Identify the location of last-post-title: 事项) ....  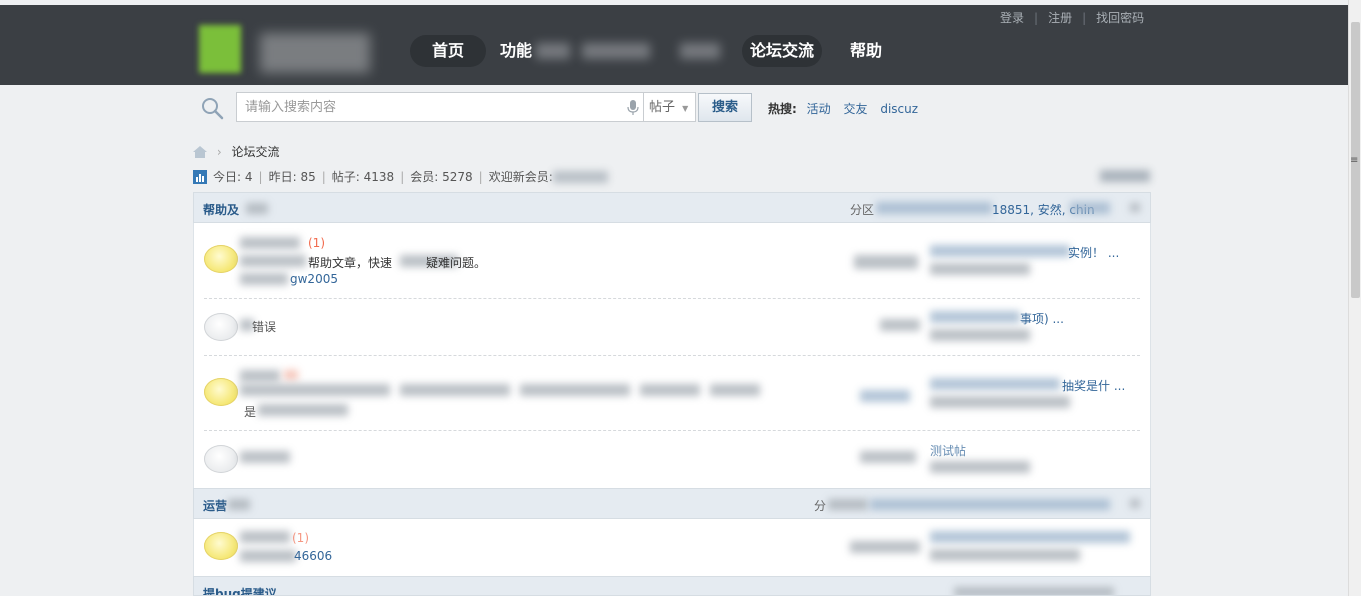
(1042, 318).